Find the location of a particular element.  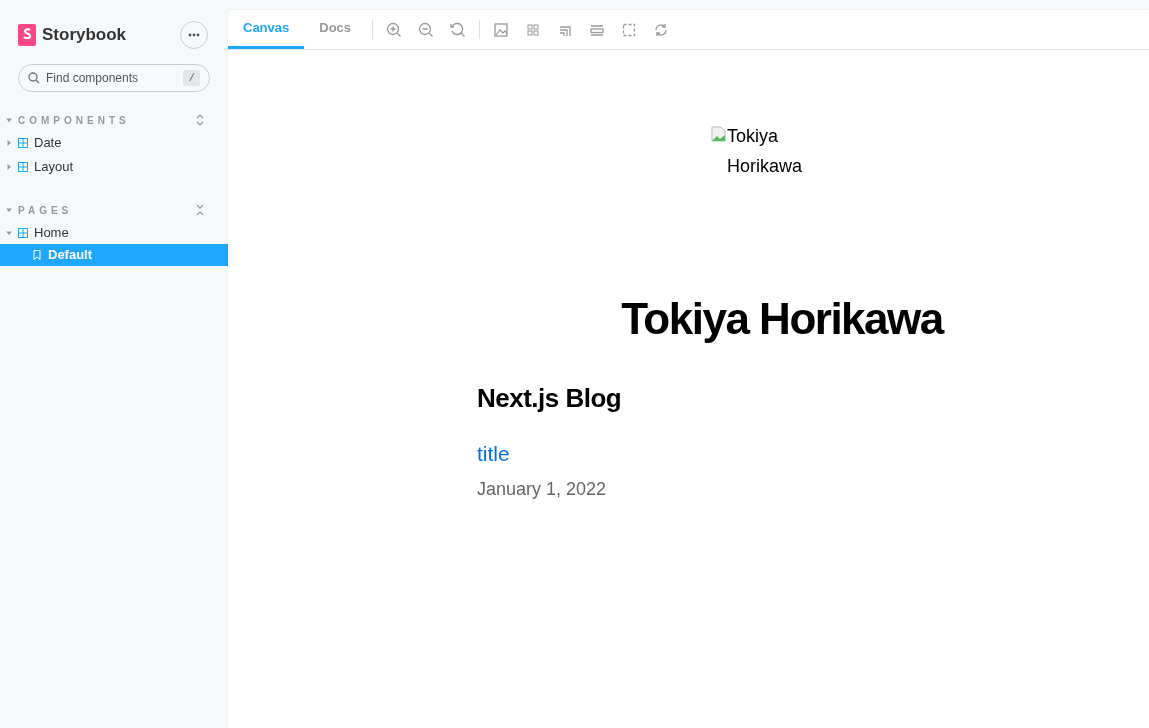

page-heading: Tokiya Horikawa is located at coordinates (782, 319).